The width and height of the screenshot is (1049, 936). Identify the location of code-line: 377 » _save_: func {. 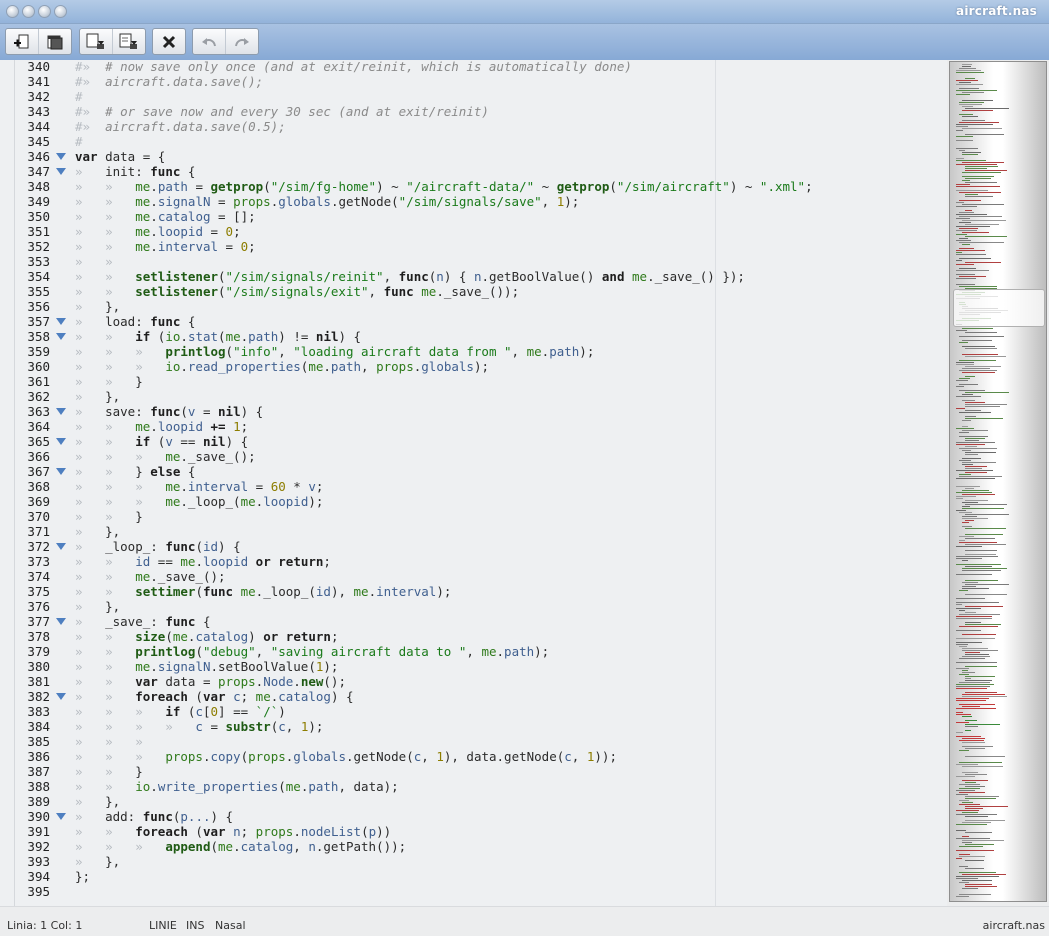
(473, 621).